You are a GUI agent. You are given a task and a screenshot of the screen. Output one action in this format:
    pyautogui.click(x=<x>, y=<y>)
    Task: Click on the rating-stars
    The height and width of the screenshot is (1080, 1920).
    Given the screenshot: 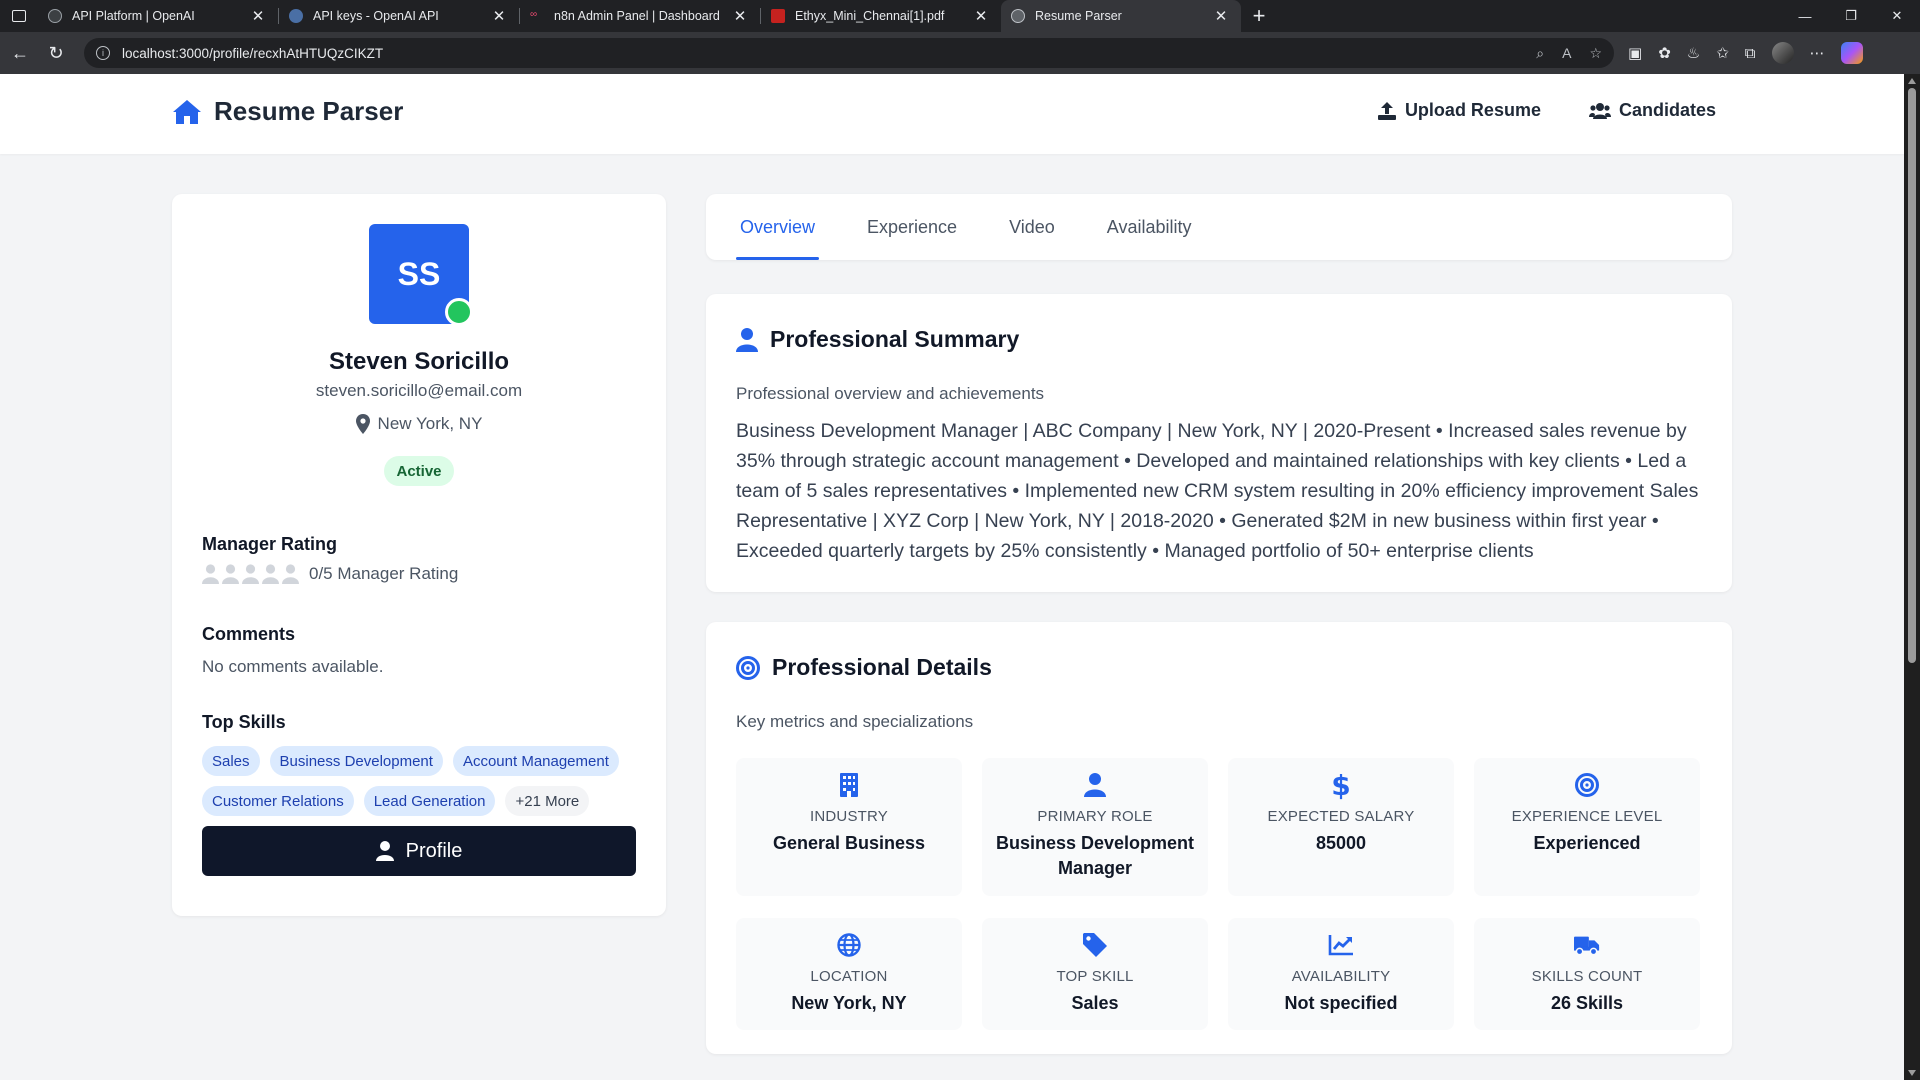 What is the action you would take?
    pyautogui.click(x=250, y=574)
    